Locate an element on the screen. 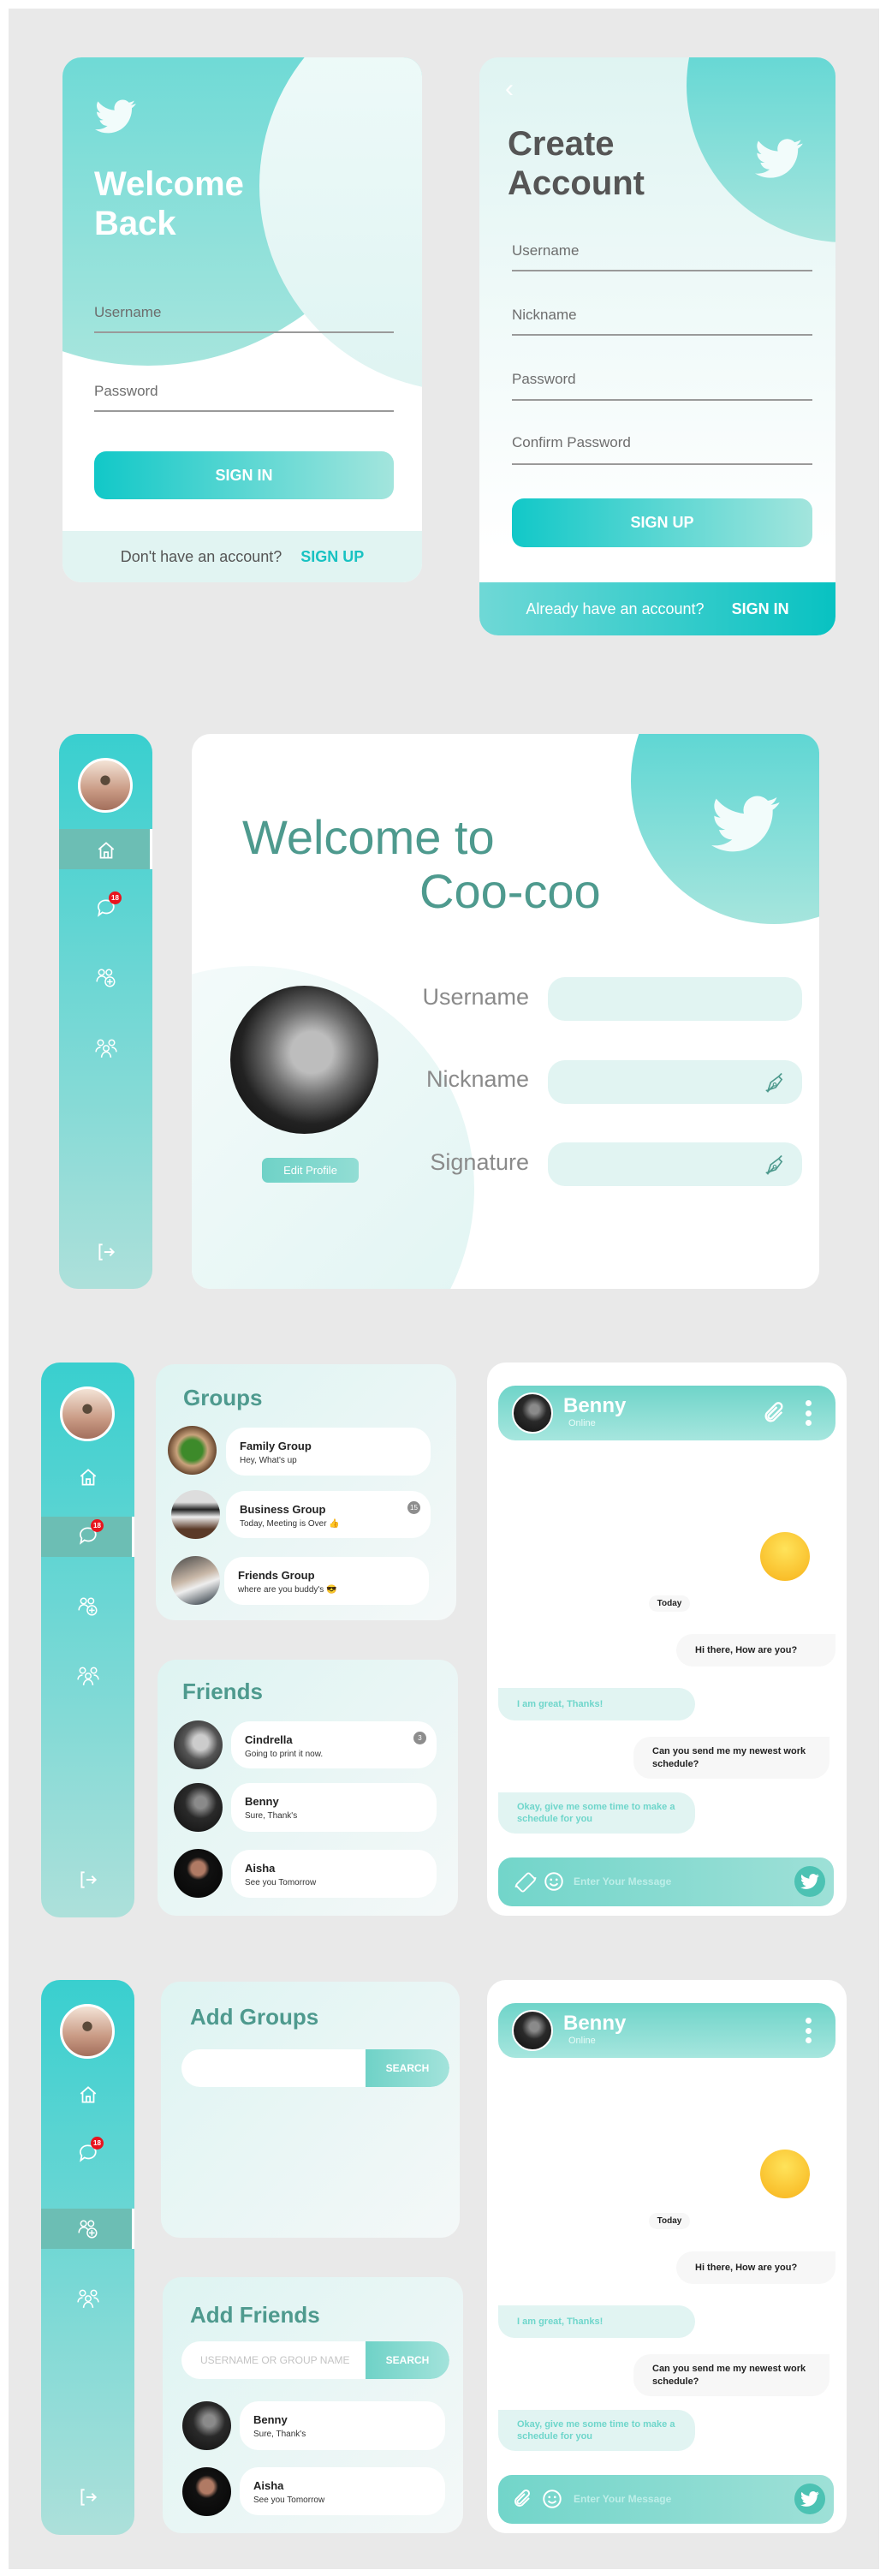 The height and width of the screenshot is (2576, 886). sign-up-link: SIGN UP is located at coordinates (332, 557).